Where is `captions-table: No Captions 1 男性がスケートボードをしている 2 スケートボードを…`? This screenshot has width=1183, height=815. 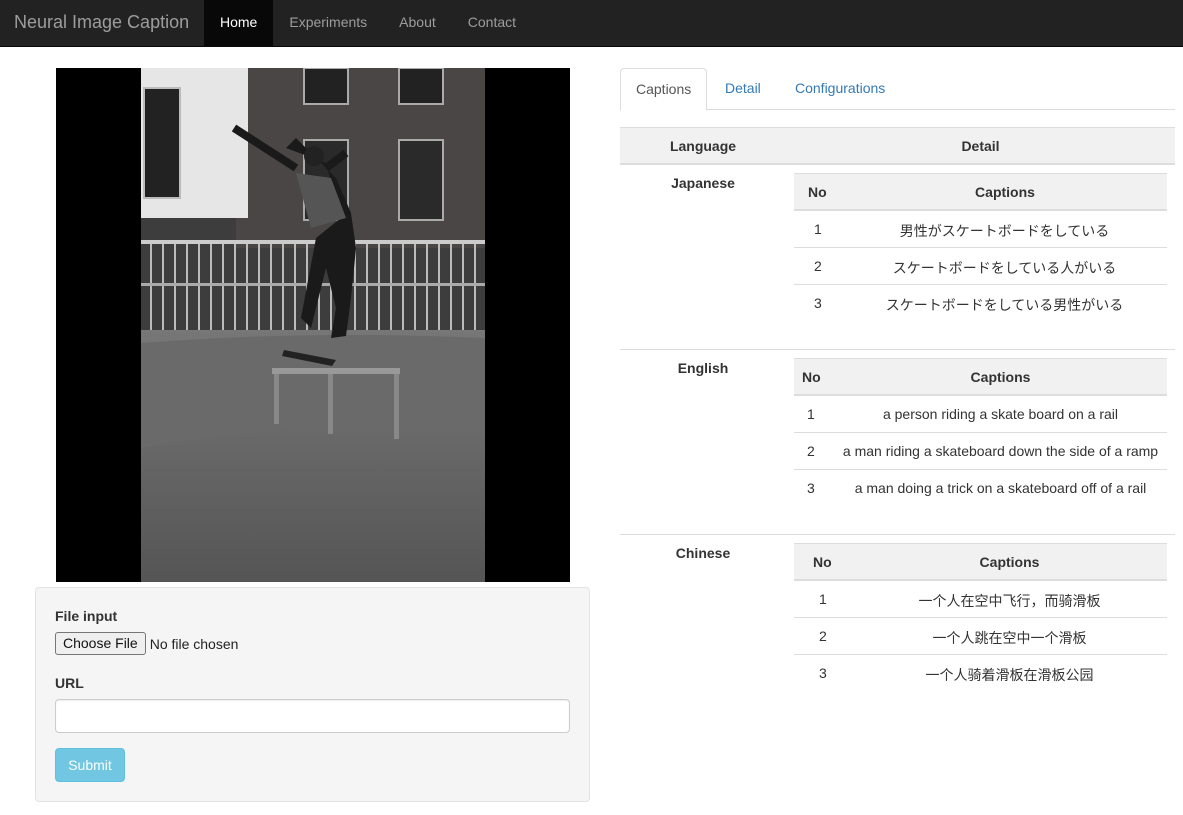 captions-table: No Captions 1 男性がスケートボードをしている 2 スケートボードを… is located at coordinates (980, 247).